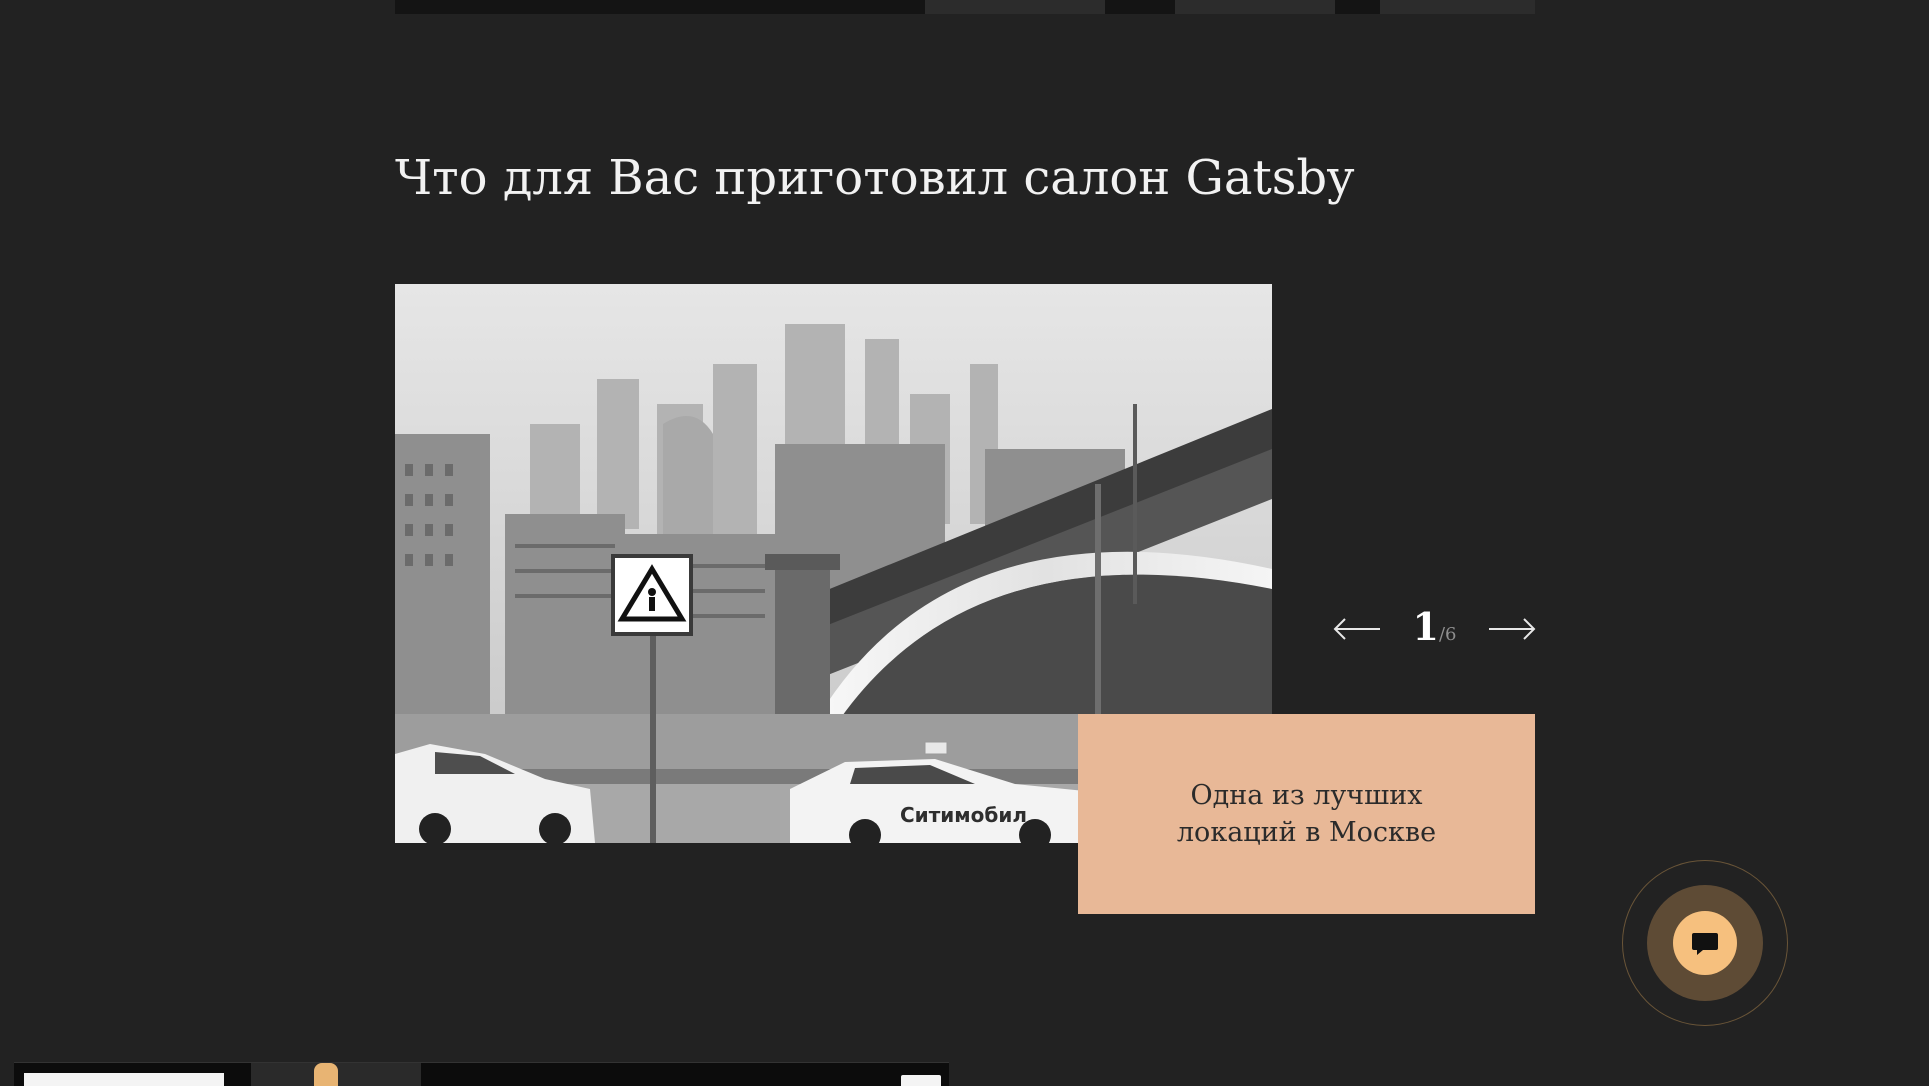  I want to click on chat-bubble-icon, so click(1705, 944).